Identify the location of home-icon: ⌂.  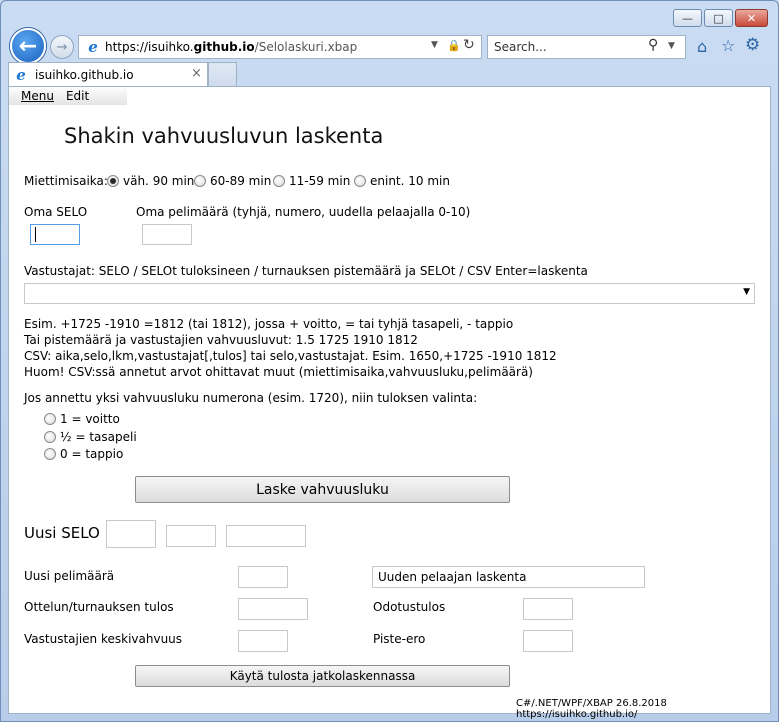
(702, 46).